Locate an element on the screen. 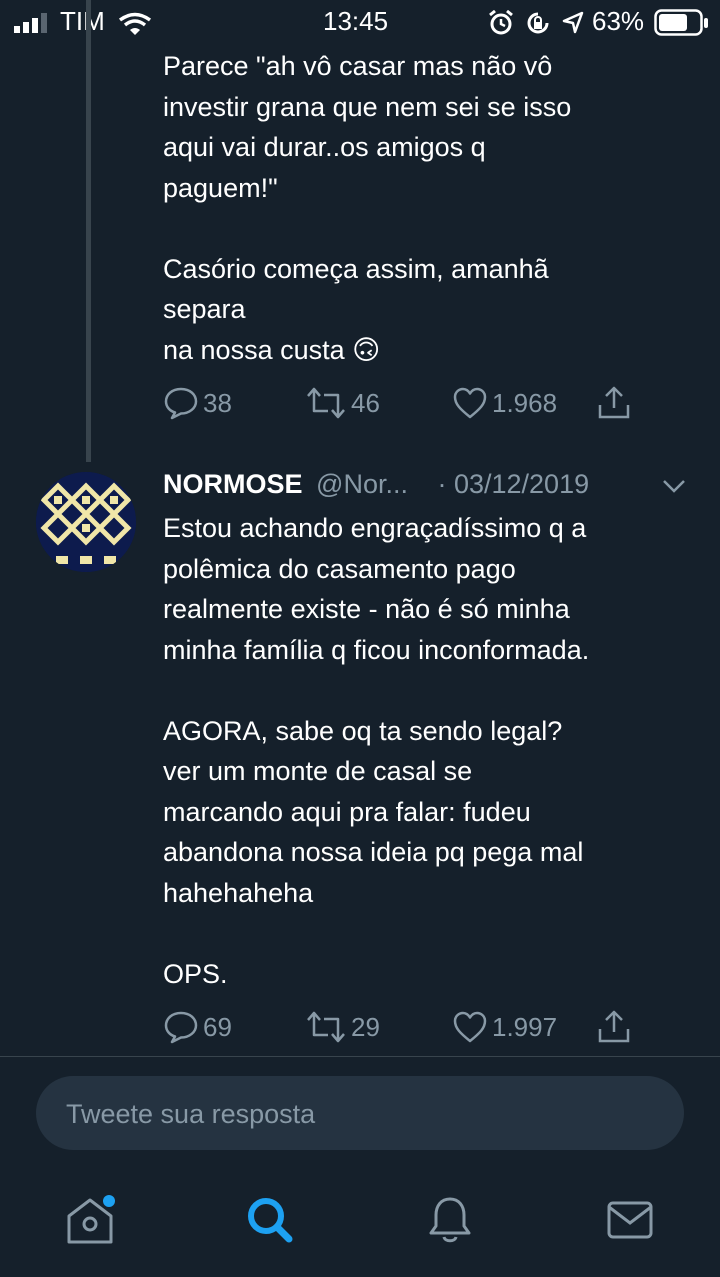 This screenshot has width=720, height=1277. alarm-icon is located at coordinates (501, 22).